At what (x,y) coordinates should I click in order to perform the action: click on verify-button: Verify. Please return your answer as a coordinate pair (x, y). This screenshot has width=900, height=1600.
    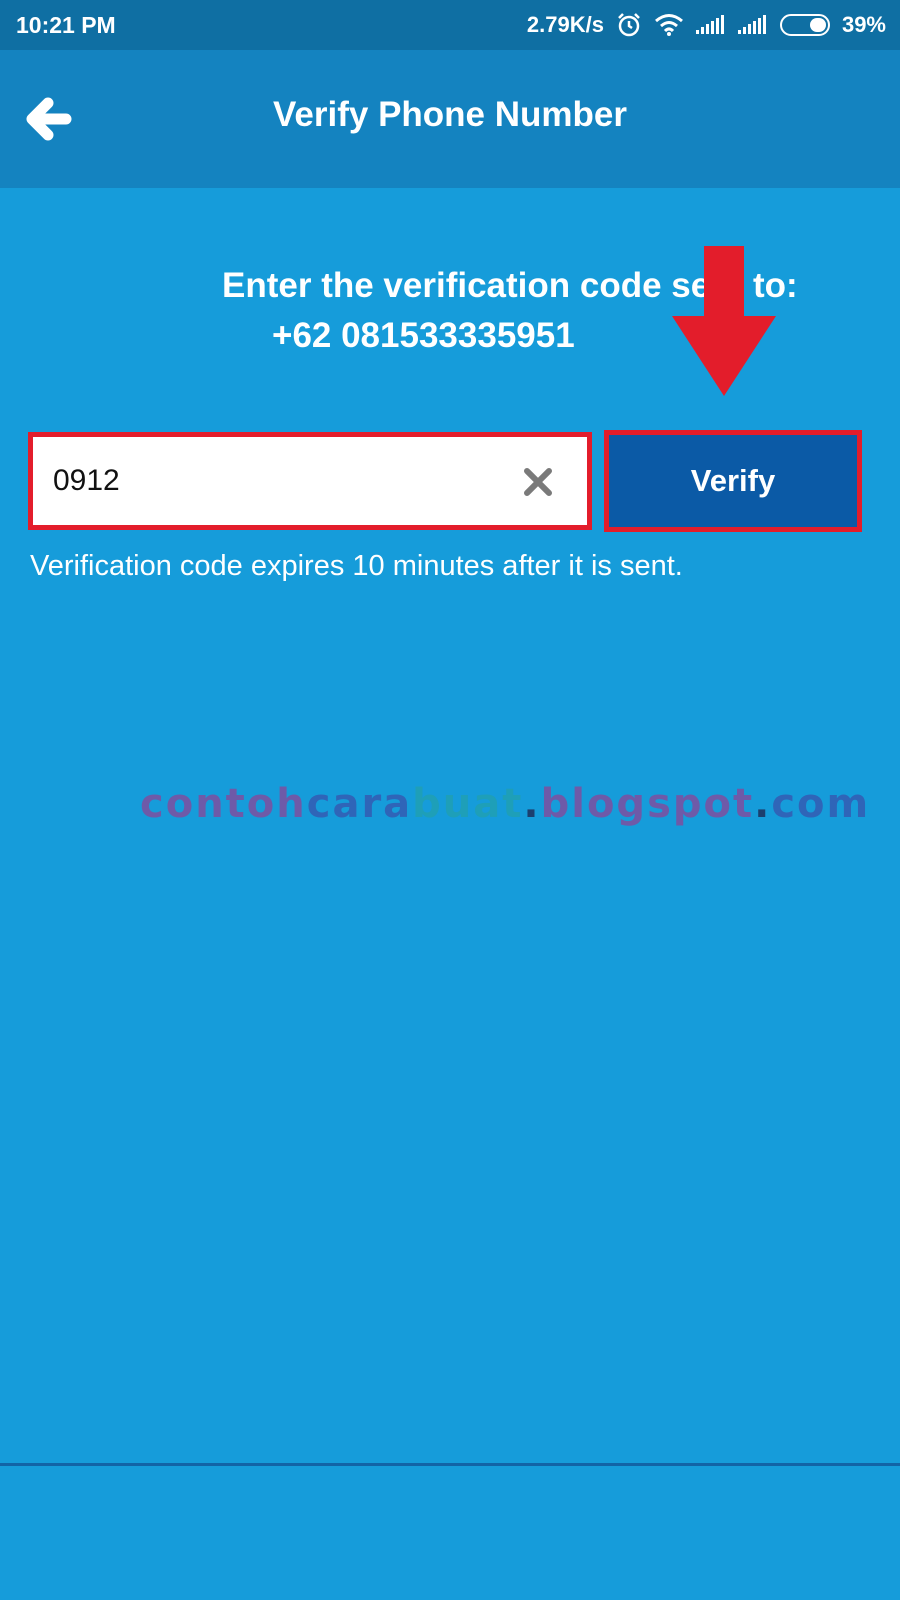
    Looking at the image, I should click on (733, 481).